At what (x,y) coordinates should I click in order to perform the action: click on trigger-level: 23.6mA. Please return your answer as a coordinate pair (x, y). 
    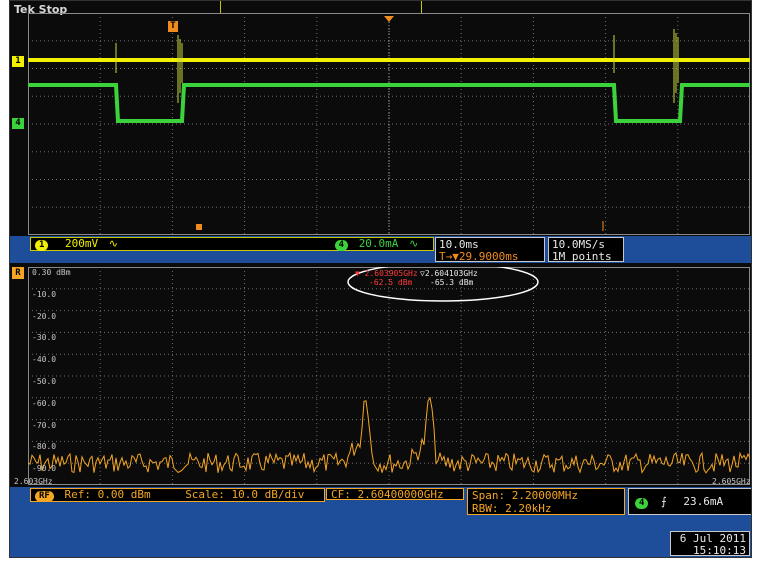
    Looking at the image, I should click on (703, 501).